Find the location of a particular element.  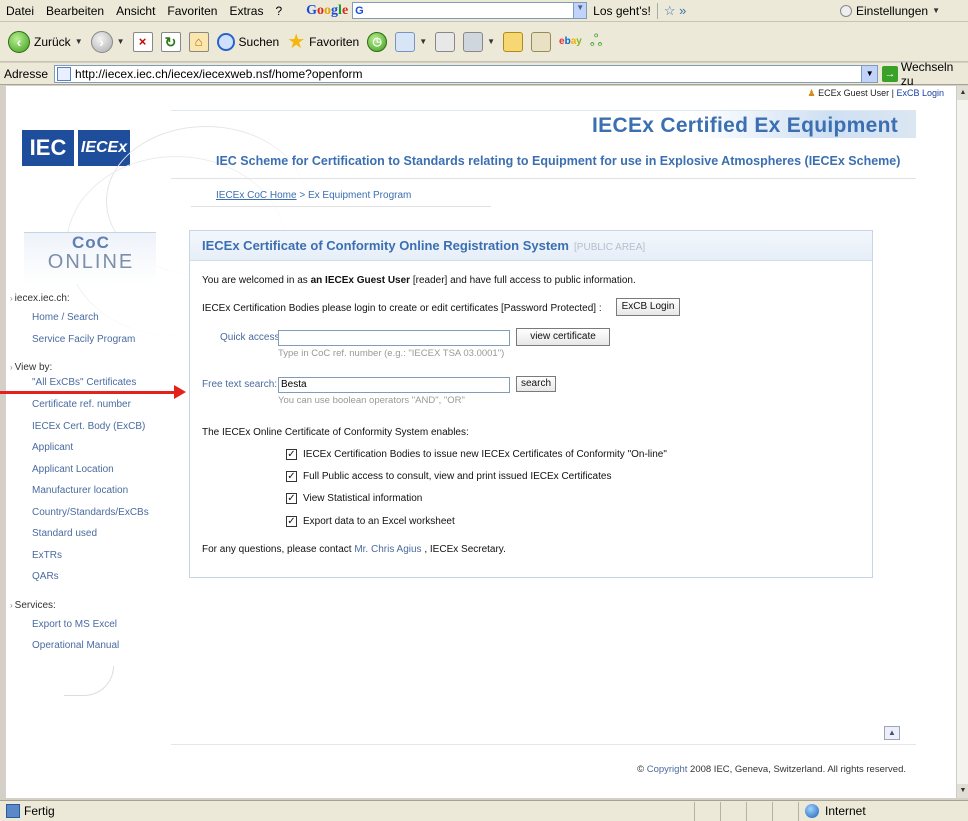

sidebar-item-home-search: Home / Search is located at coordinates (104, 318).